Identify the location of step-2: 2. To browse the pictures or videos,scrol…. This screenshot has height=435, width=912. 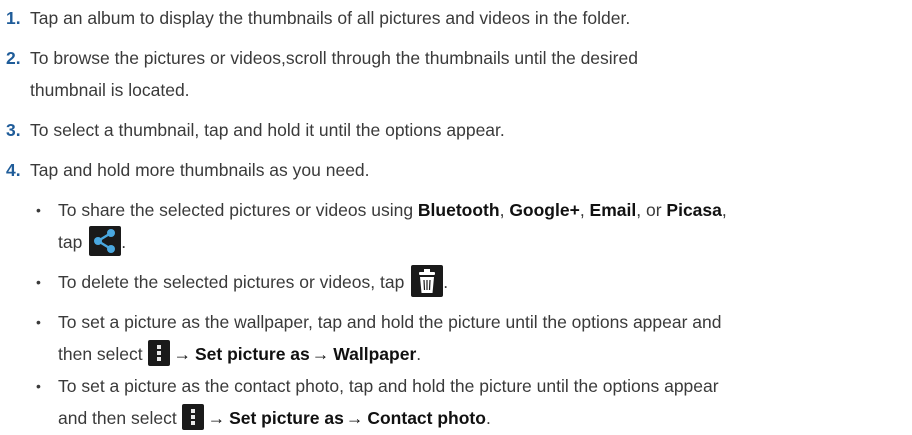
(446, 74).